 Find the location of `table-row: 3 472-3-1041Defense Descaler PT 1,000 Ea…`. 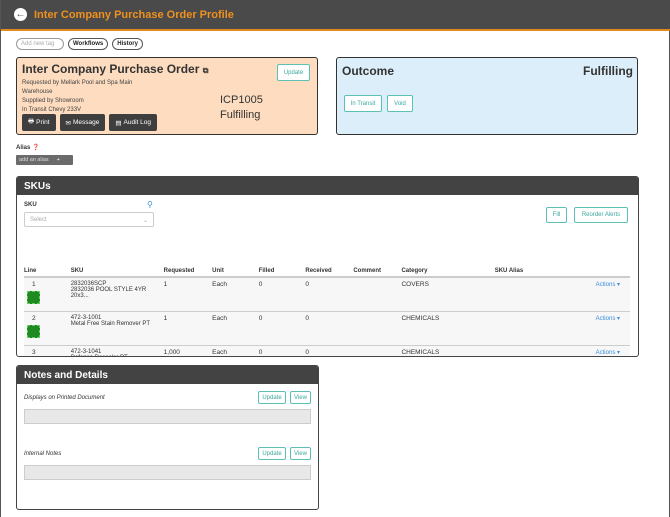

table-row: 3 472-3-1041Defense Descaler PT 1,000 Ea… is located at coordinates (327, 351).